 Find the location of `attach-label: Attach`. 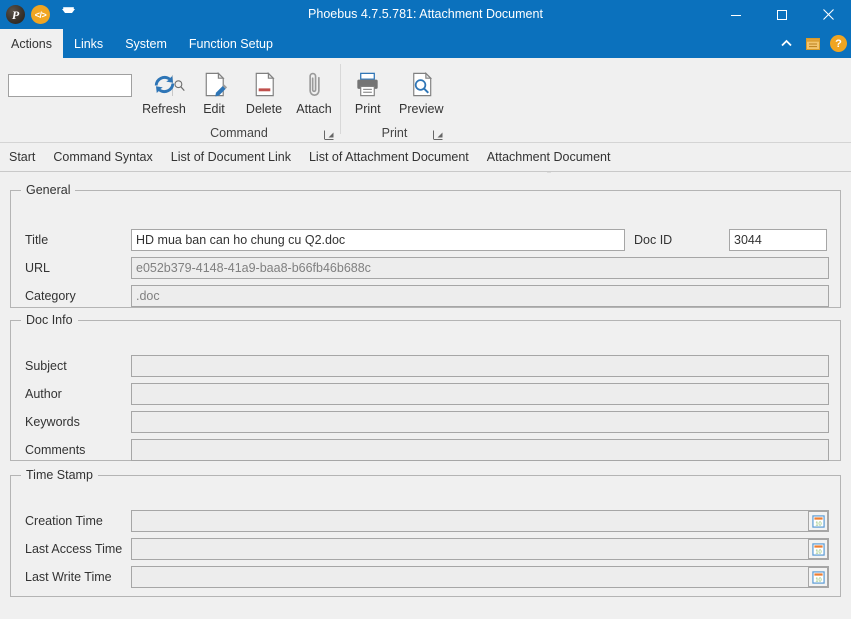

attach-label: Attach is located at coordinates (314, 109).